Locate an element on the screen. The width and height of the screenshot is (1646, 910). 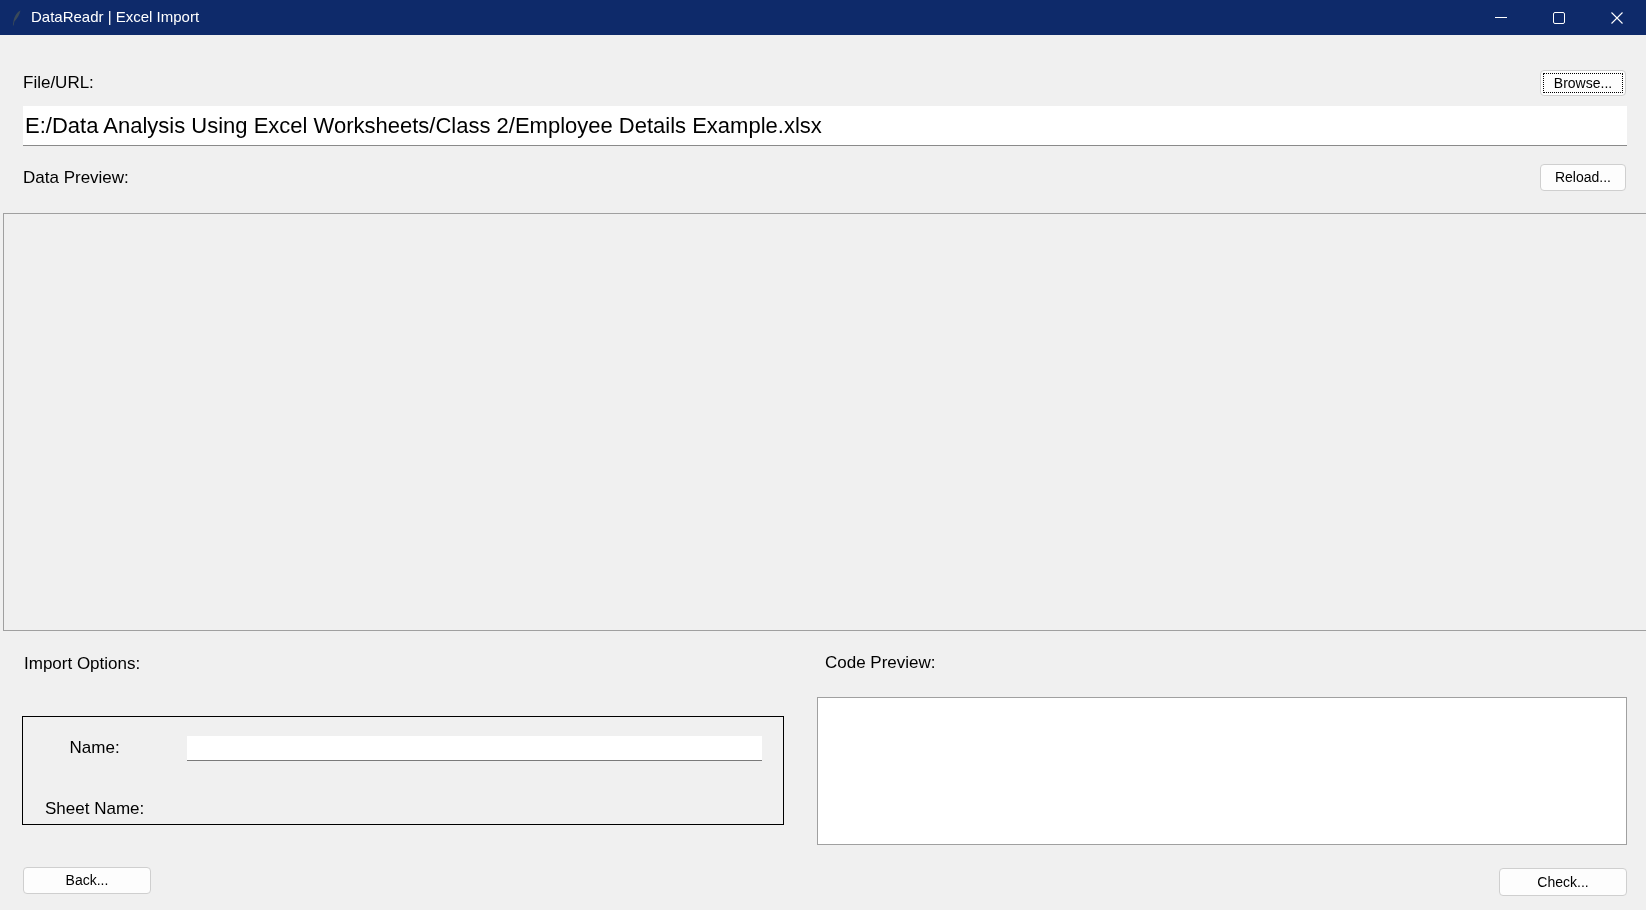
maximize-icon is located at coordinates (1559, 17).